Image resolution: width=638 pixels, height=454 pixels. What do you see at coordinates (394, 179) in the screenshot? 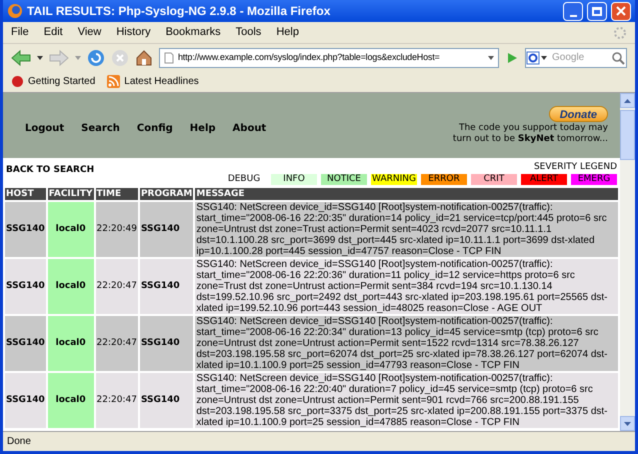
I see `severity-label: WARNING` at bounding box center [394, 179].